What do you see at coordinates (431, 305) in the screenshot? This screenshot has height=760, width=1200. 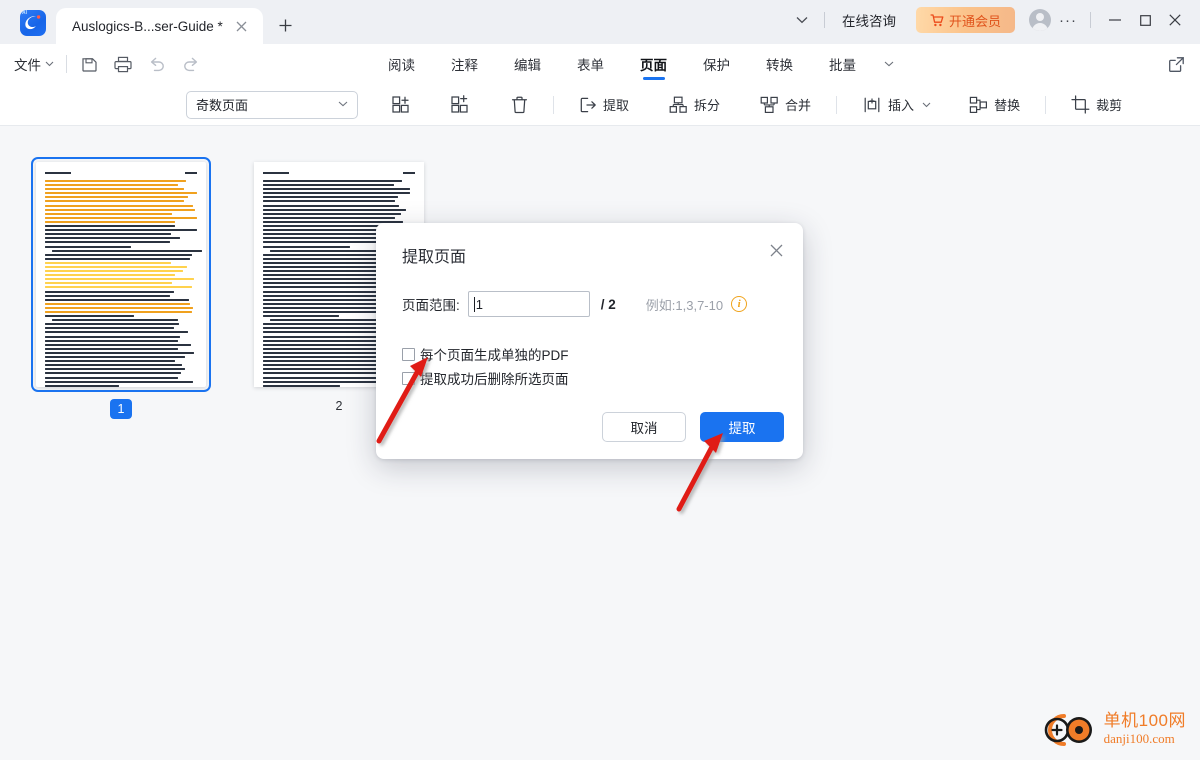 I see `page-range-label: 页面范围:` at bounding box center [431, 305].